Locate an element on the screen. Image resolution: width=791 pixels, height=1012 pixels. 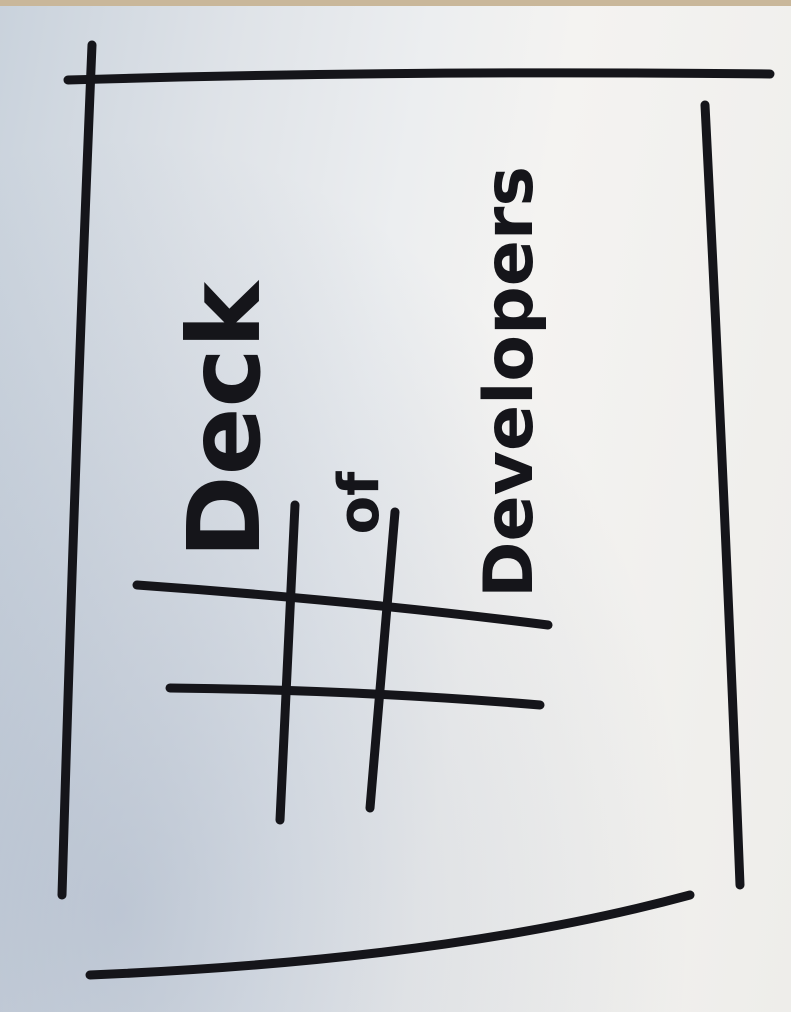
frame-left-line is located at coordinates (77, 470).